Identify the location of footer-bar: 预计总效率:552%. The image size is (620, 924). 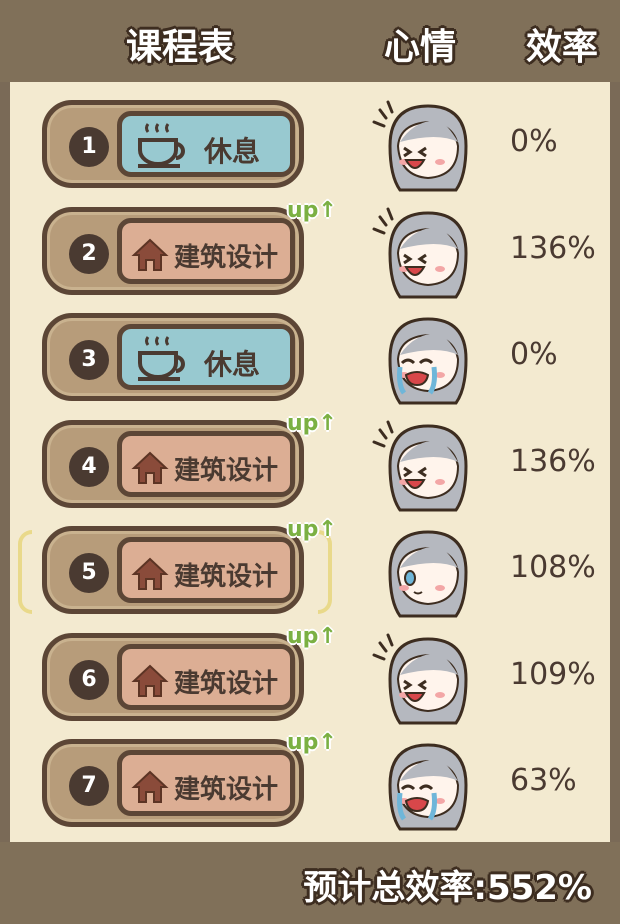
(310, 883).